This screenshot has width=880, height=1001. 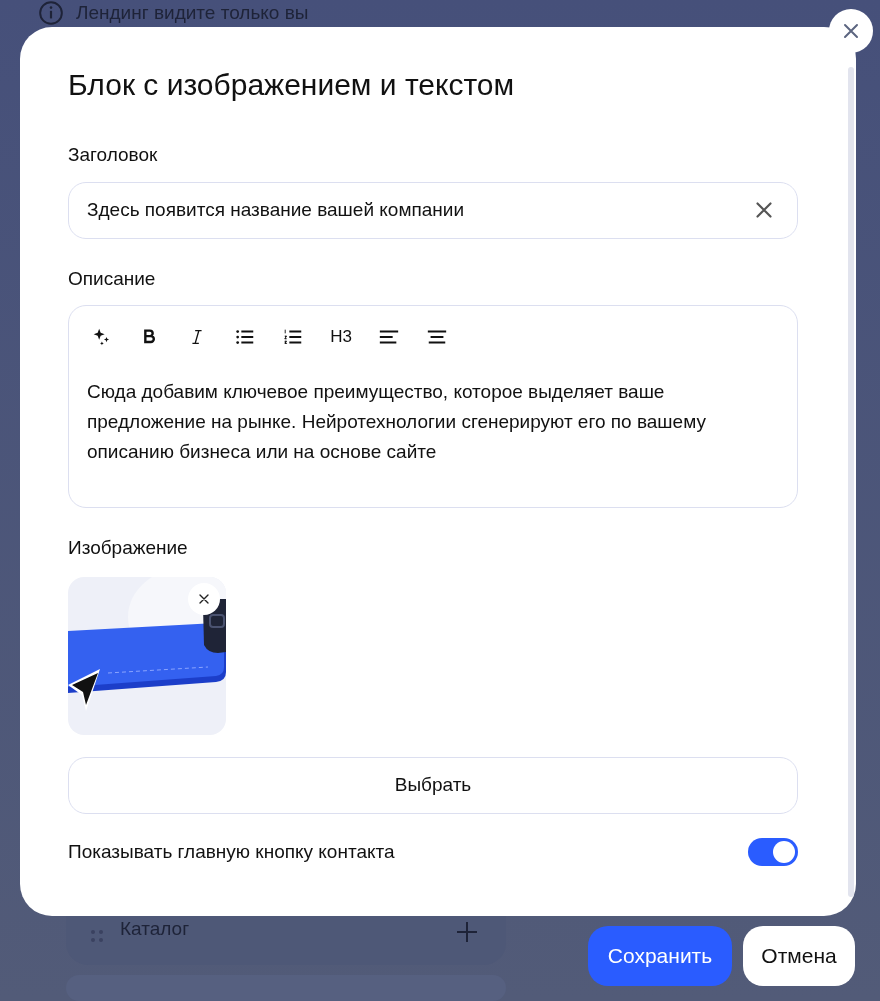 What do you see at coordinates (397, 422) in the screenshot?
I see `description-text: Сюда добавим ключевое преимущество, которое выделяет ваше предложение на рынке. Нейротехнологии сгенерируют его по вашему описанию бизнеса или на основе сайте` at bounding box center [397, 422].